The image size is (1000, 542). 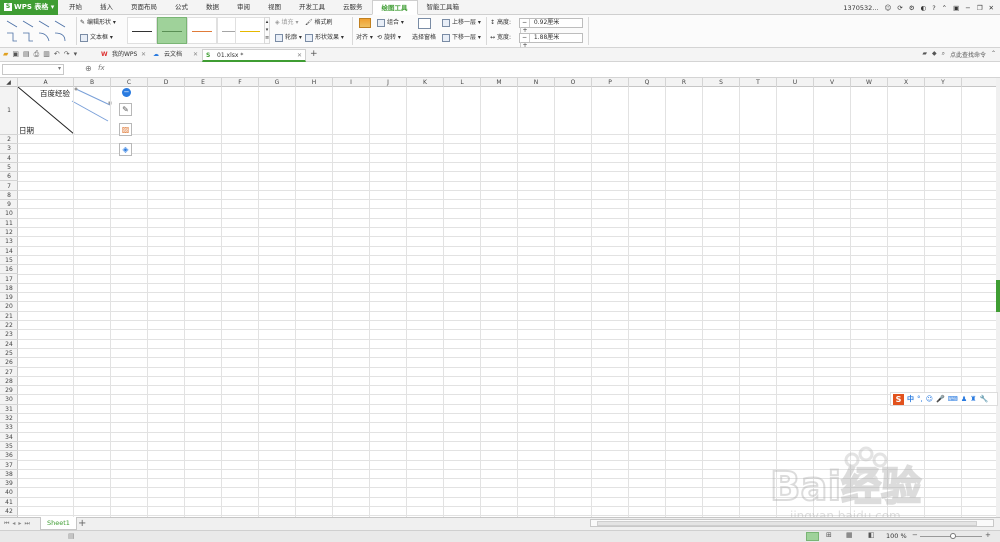 What do you see at coordinates (129, 82) in the screenshot?
I see `column-header-c: C` at bounding box center [129, 82].